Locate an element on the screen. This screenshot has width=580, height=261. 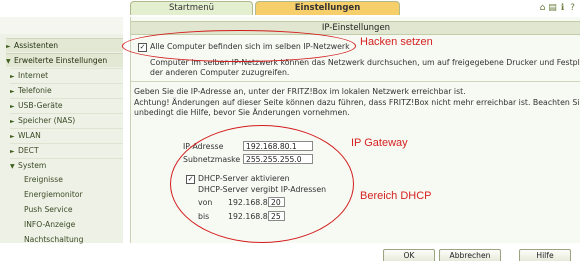
sidebar-item-push-service: Push Service is located at coordinates (73, 209).